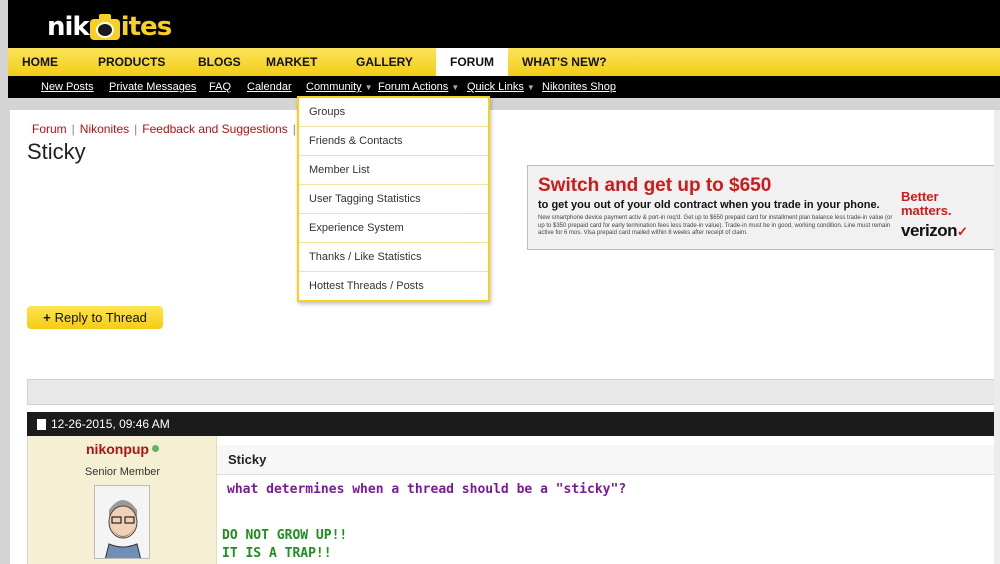 This screenshot has height=564, width=1000. What do you see at coordinates (504, 24) in the screenshot?
I see `site-header: nik ites` at bounding box center [504, 24].